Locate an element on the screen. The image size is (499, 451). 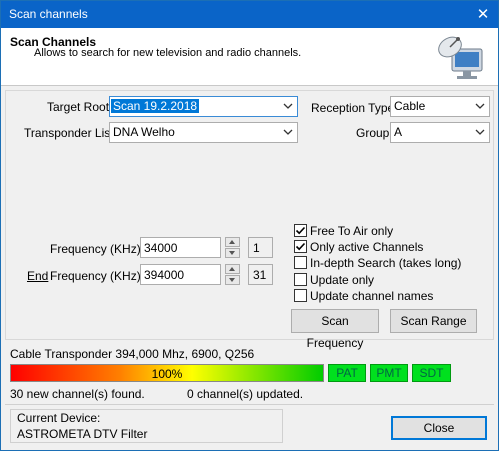
end-label: End is located at coordinates (37, 276).